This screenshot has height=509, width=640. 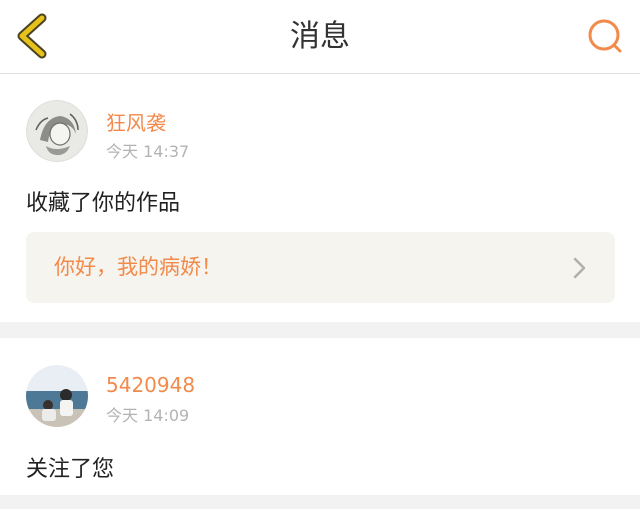 I want to click on chevron-left-icon, so click(x=32, y=36).